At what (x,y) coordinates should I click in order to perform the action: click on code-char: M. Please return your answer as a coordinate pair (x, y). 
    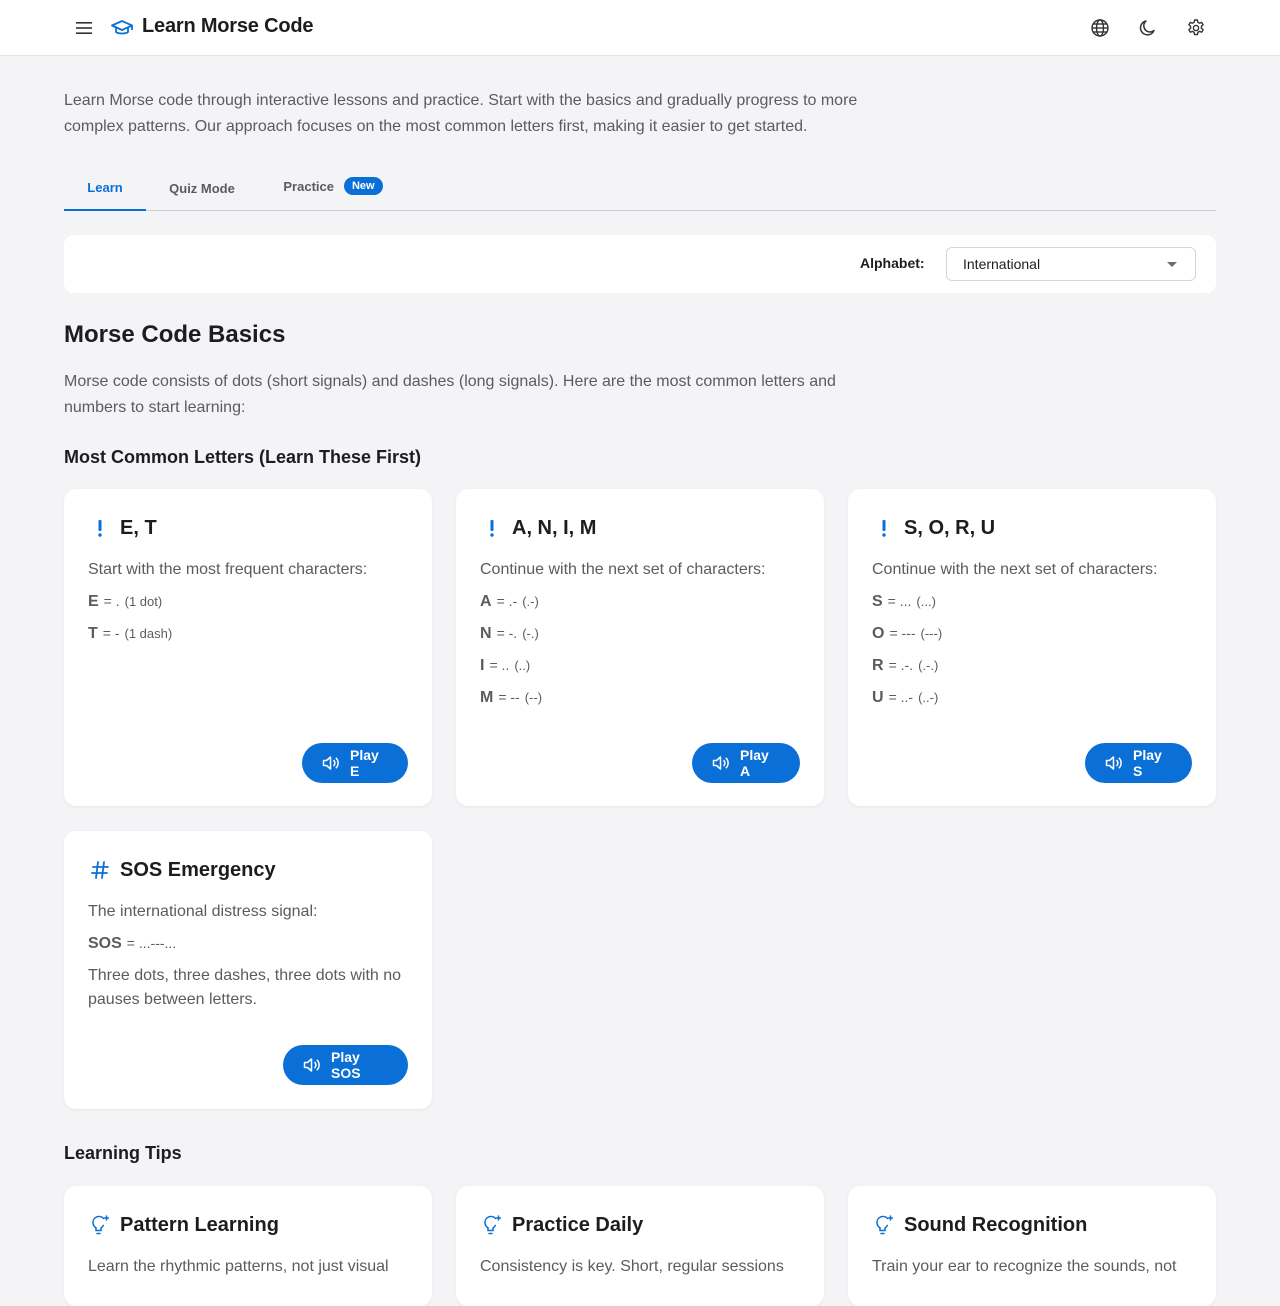
    Looking at the image, I should click on (487, 697).